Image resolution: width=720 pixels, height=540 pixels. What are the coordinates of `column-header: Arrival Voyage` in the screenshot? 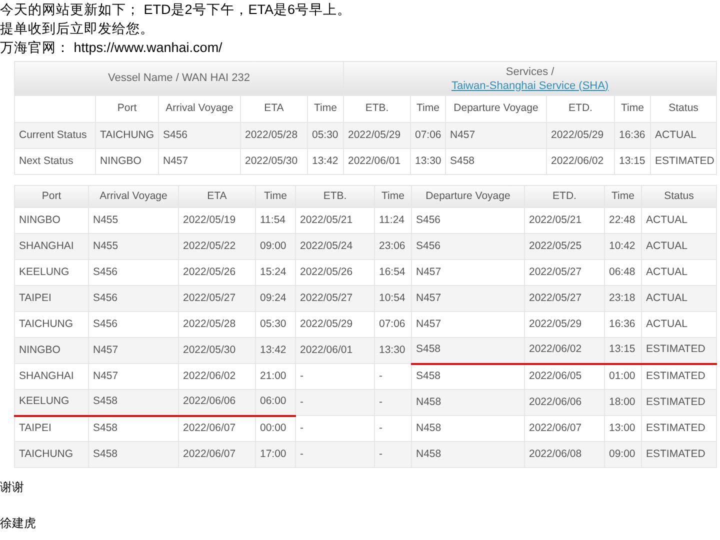 It's located at (133, 197).